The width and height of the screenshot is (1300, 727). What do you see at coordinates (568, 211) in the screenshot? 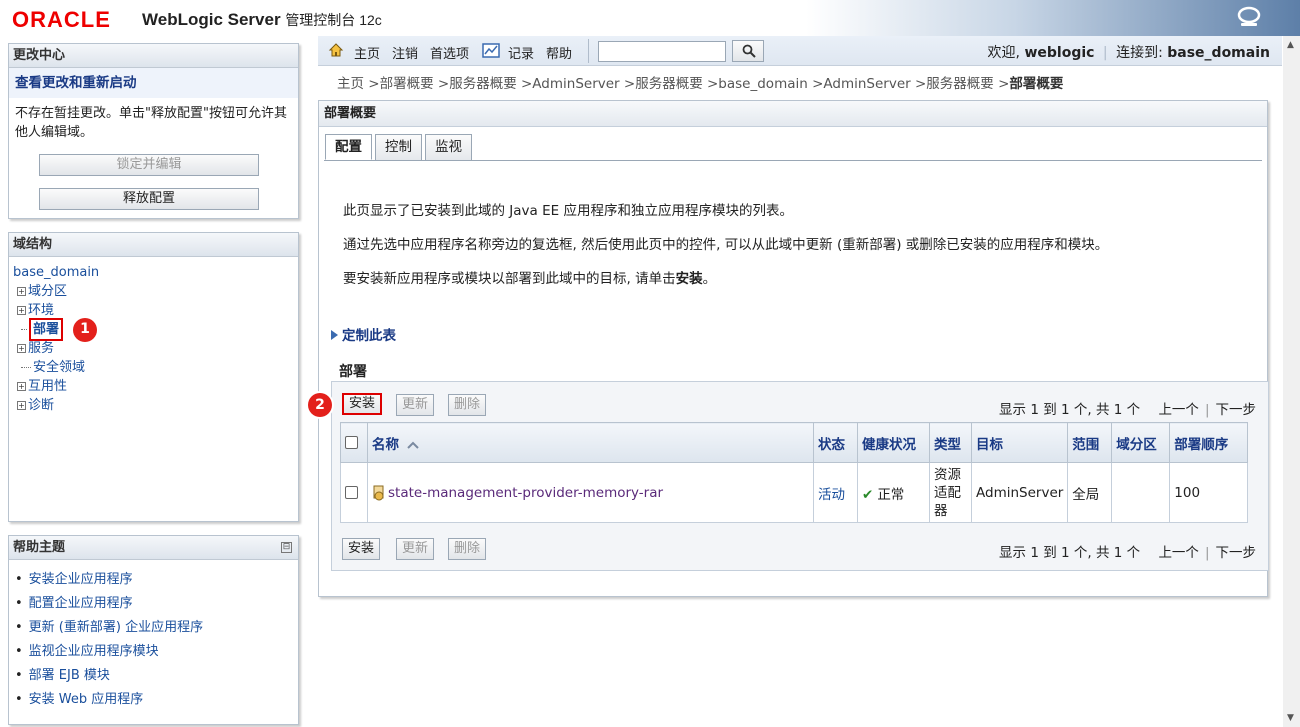
I see `description-1: 此页显示了已安装到此域的 Java EE 应用程序和独立应用程序模块的列表。` at bounding box center [568, 211].